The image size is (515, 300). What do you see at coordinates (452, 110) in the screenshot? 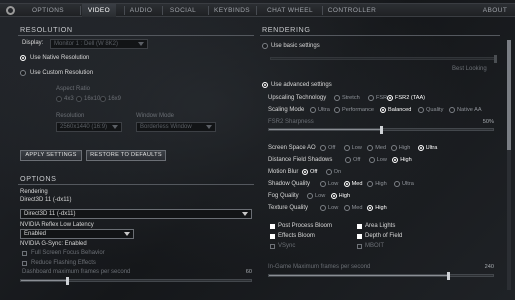
I see `scaling-native-aa-radio` at bounding box center [452, 110].